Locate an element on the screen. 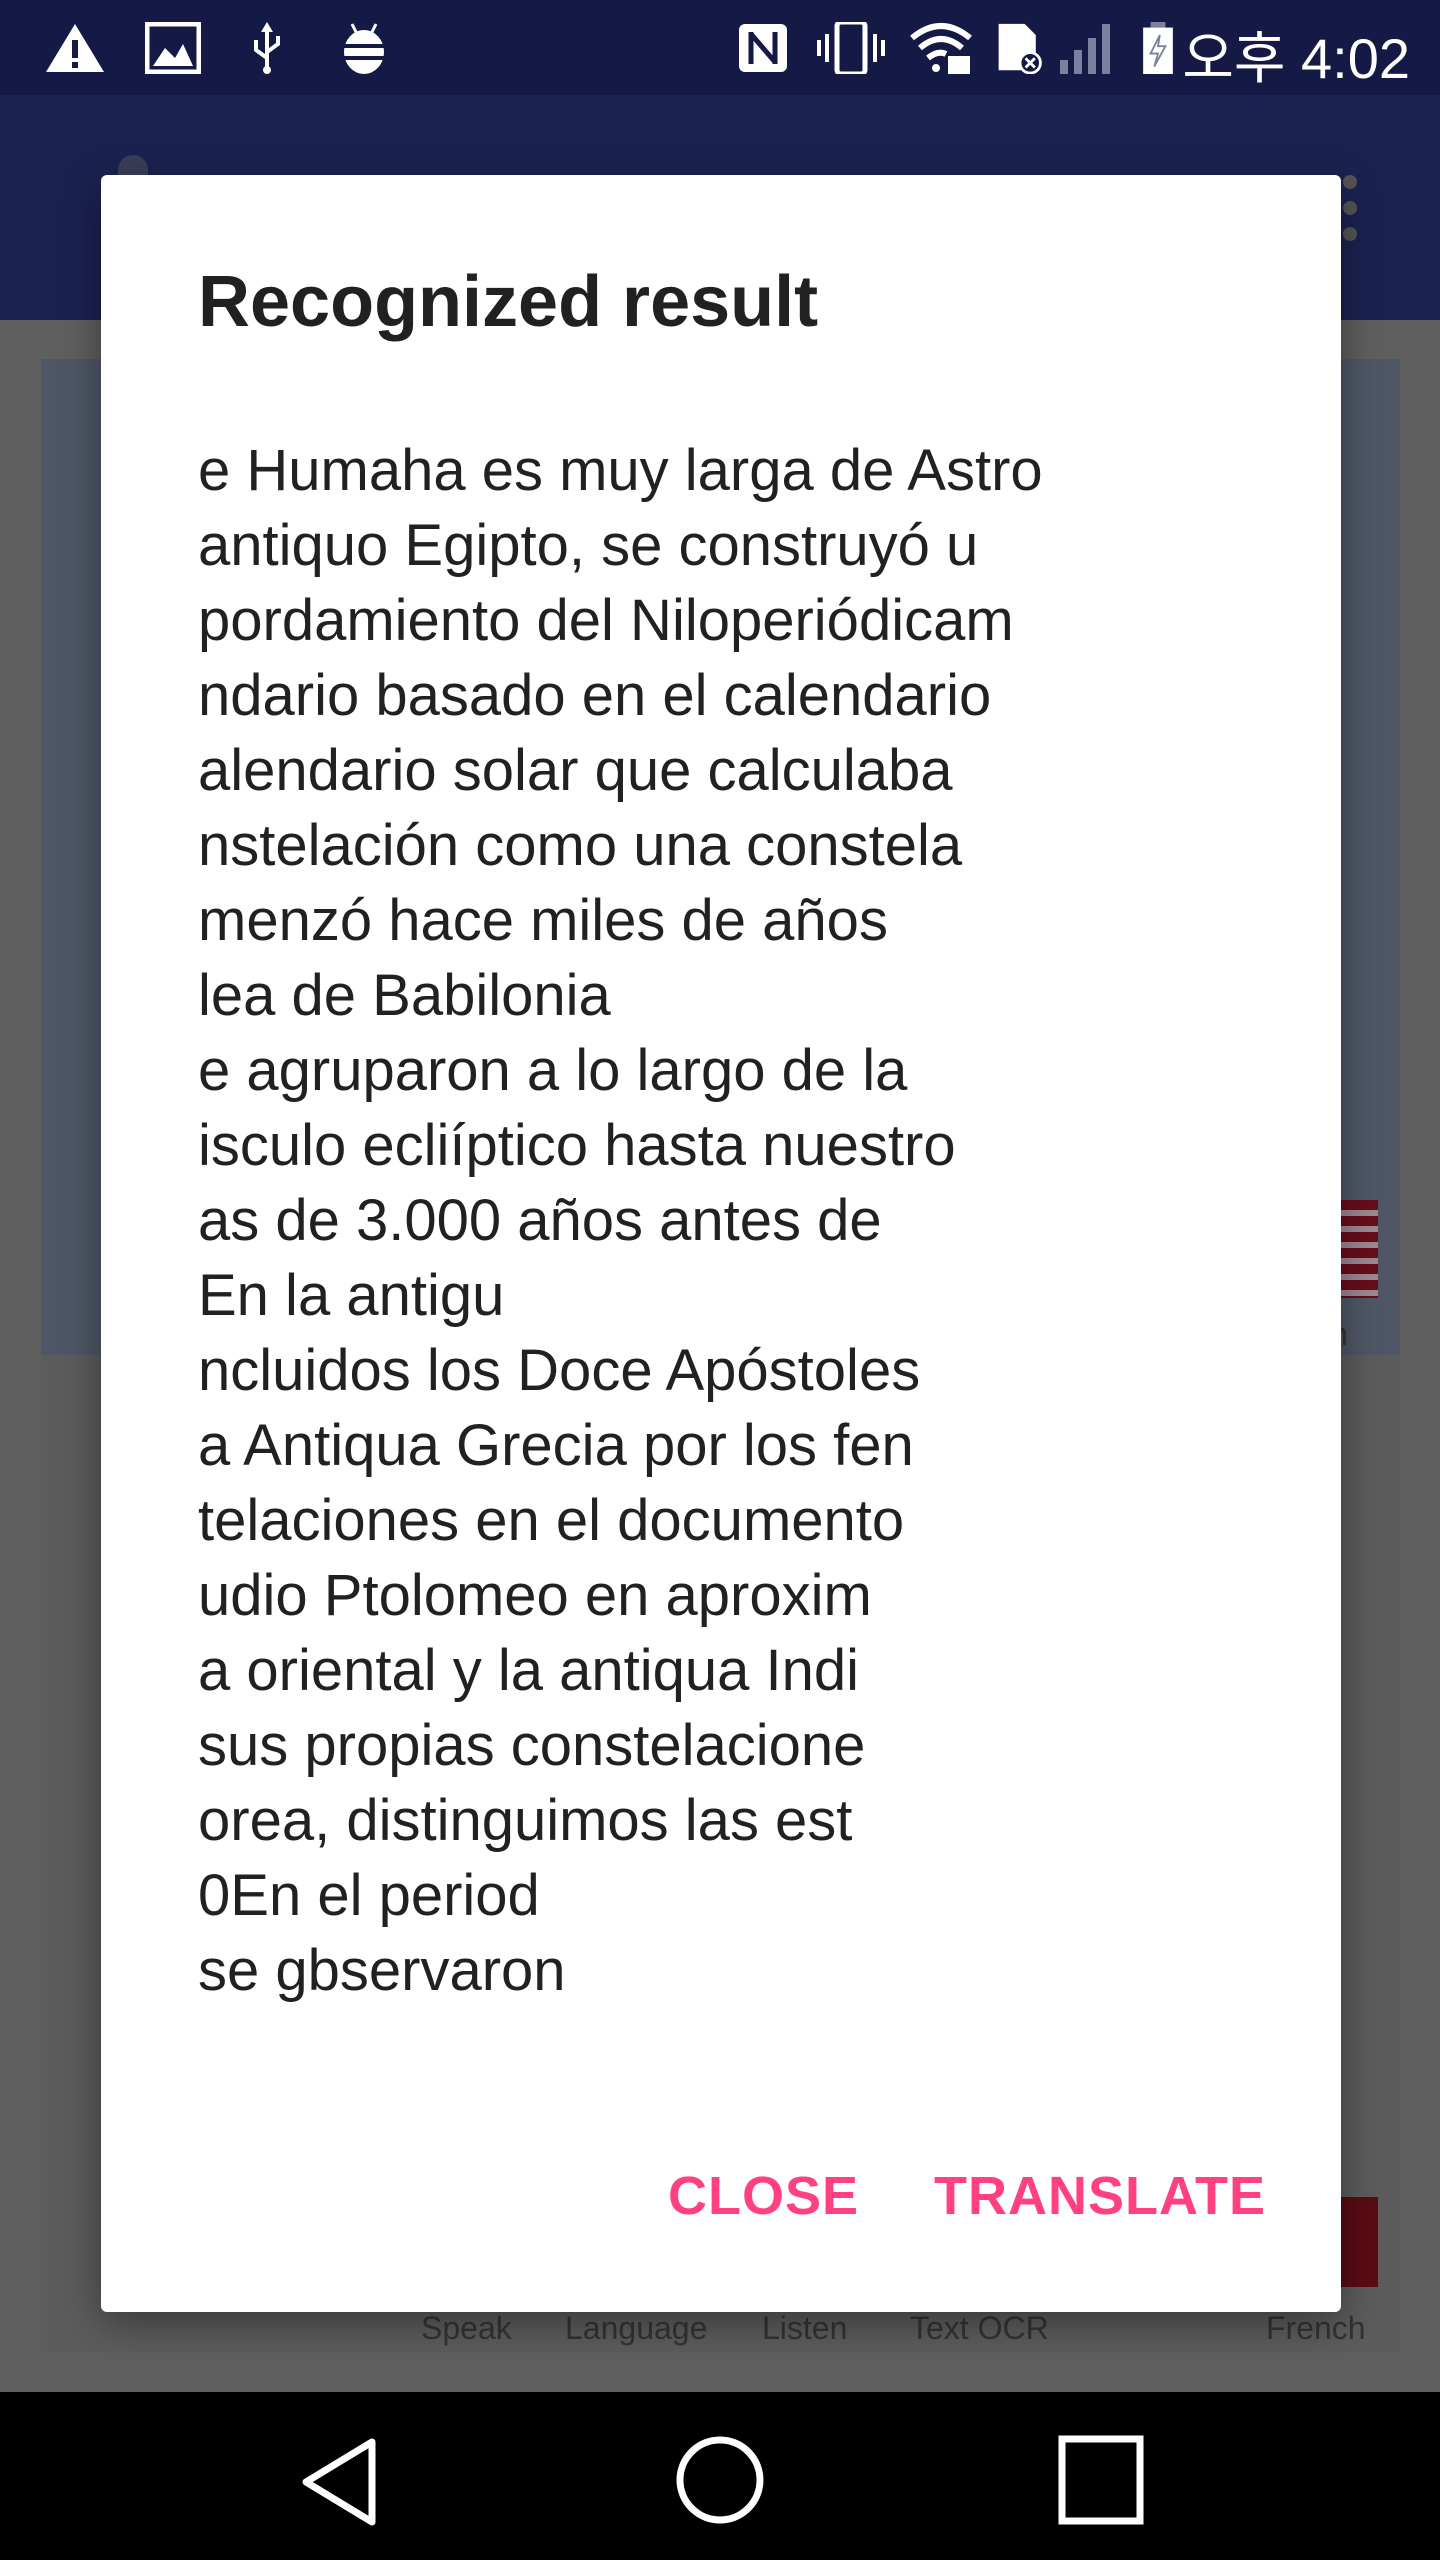  target-flag-icon is located at coordinates (1359, 2242).